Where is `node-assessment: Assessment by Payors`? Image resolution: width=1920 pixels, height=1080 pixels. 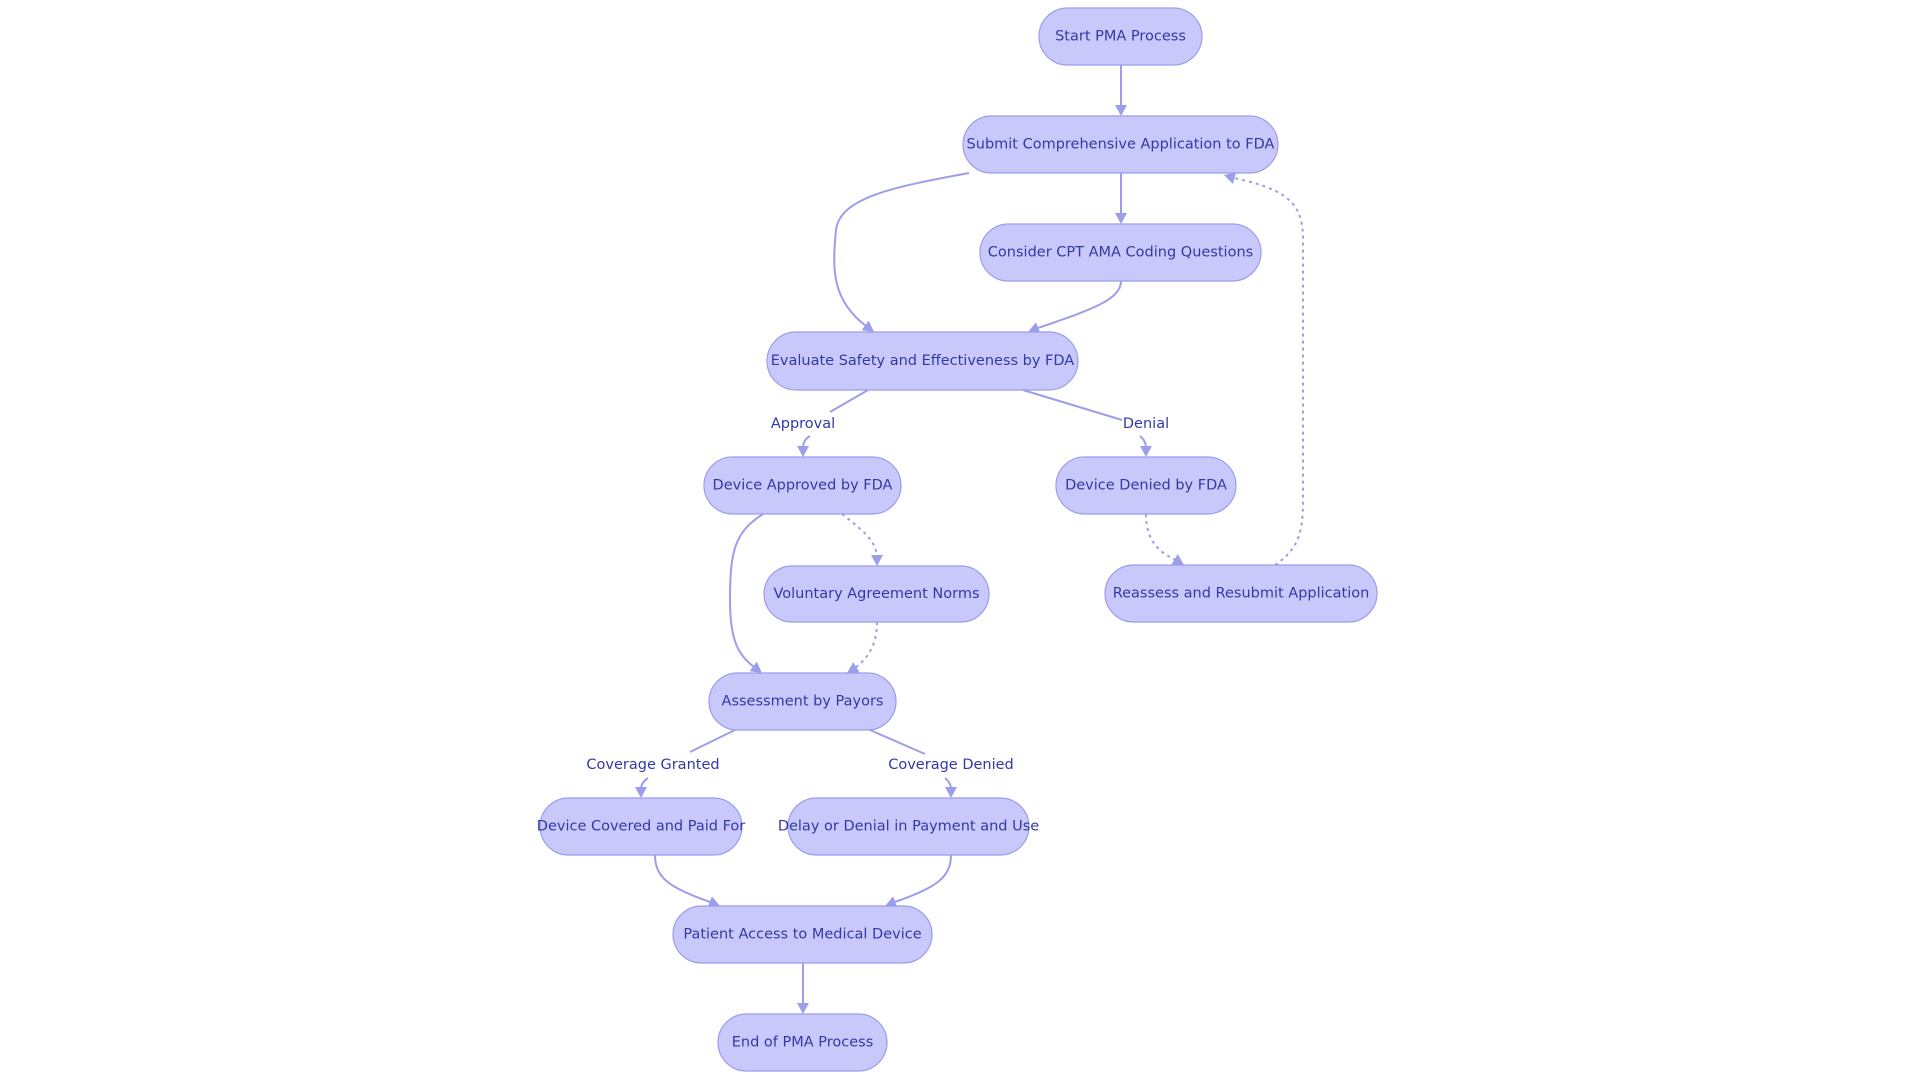 node-assessment: Assessment by Payors is located at coordinates (802, 701).